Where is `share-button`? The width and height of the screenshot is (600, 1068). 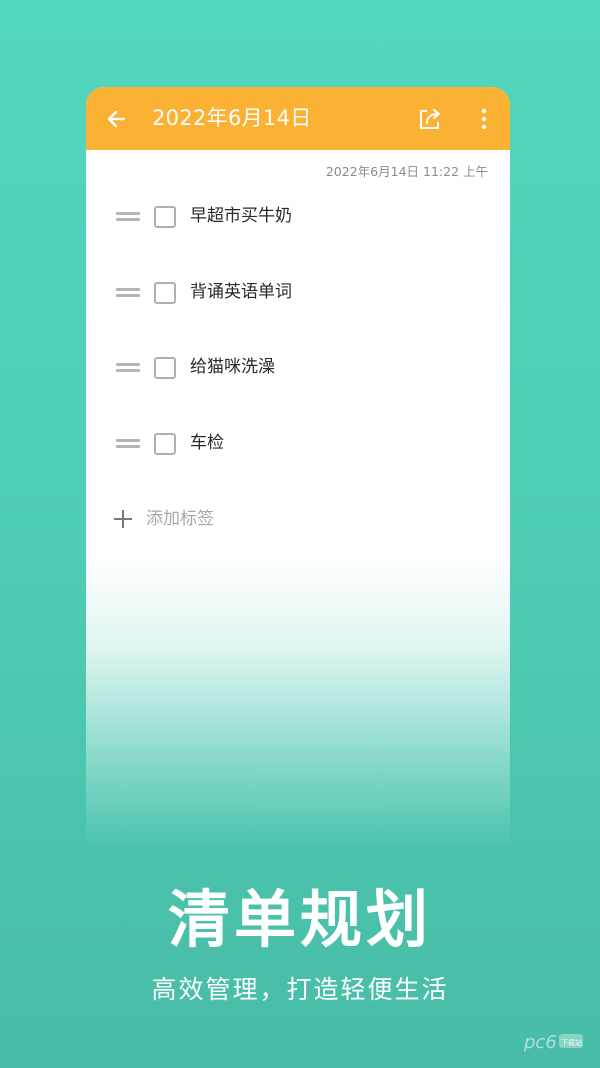 share-button is located at coordinates (430, 119).